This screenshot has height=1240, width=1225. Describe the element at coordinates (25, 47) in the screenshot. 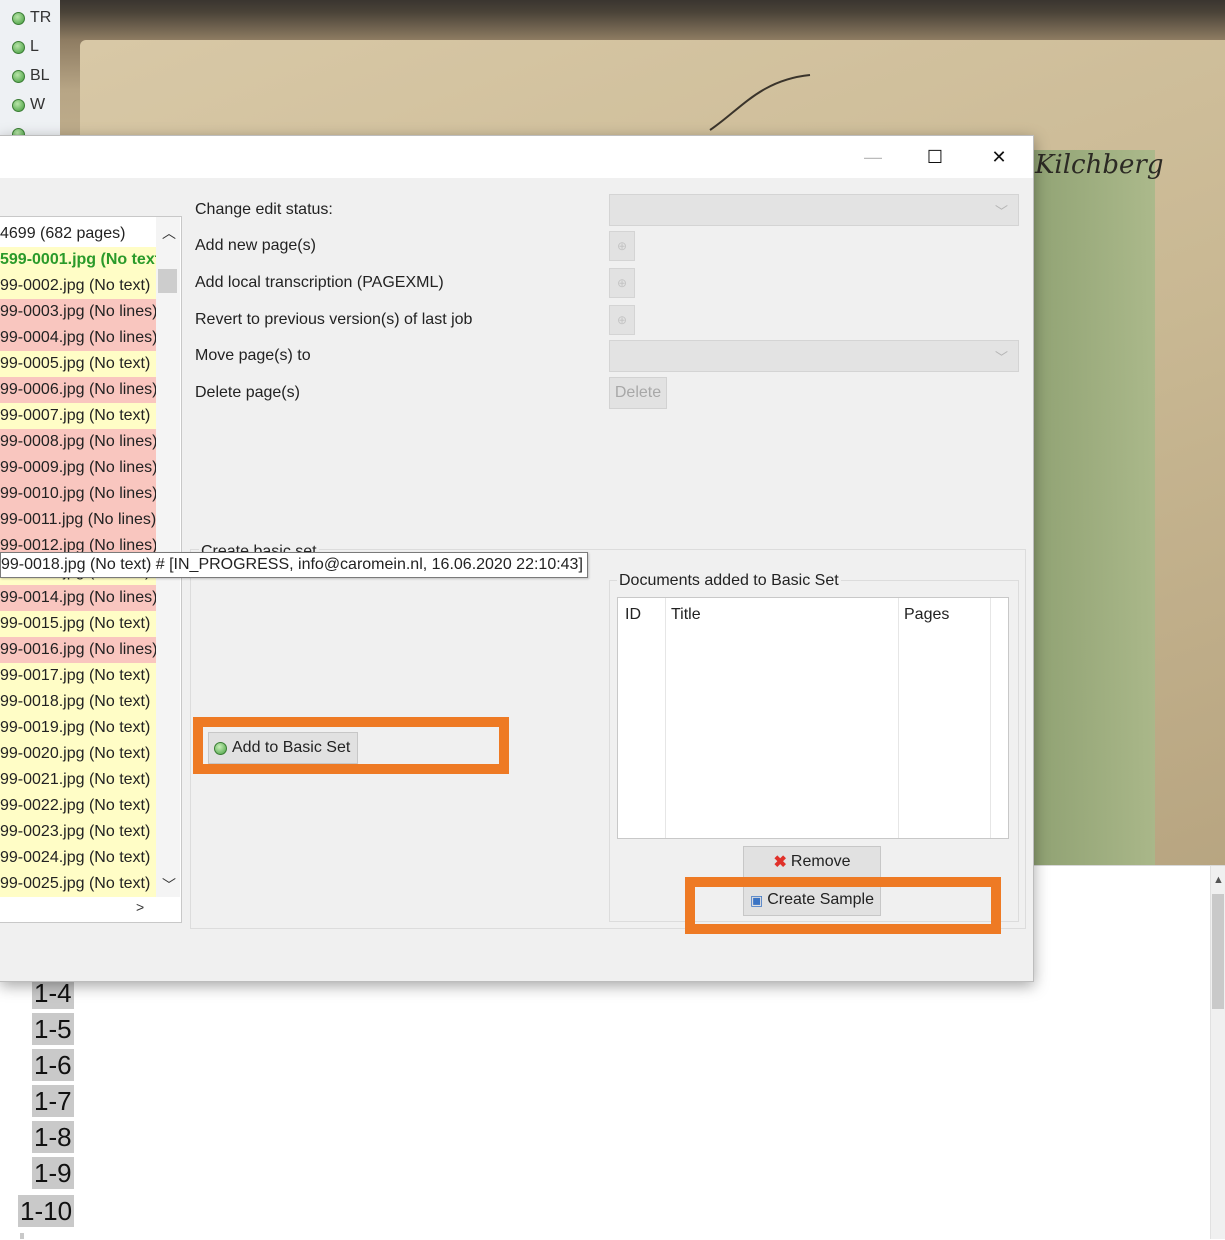

I see `shape-item-l: L` at that location.